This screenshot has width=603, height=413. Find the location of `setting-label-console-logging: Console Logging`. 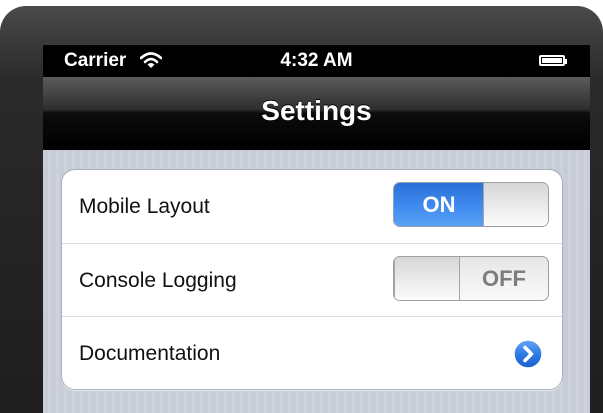

setting-label-console-logging: Console Logging is located at coordinates (158, 280).